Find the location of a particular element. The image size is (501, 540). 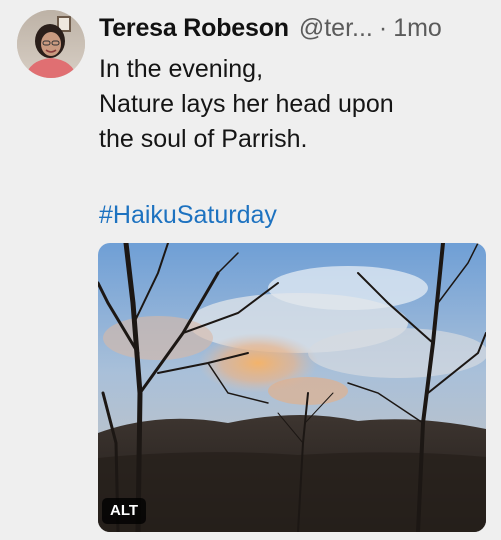

avatar is located at coordinates (51, 44).